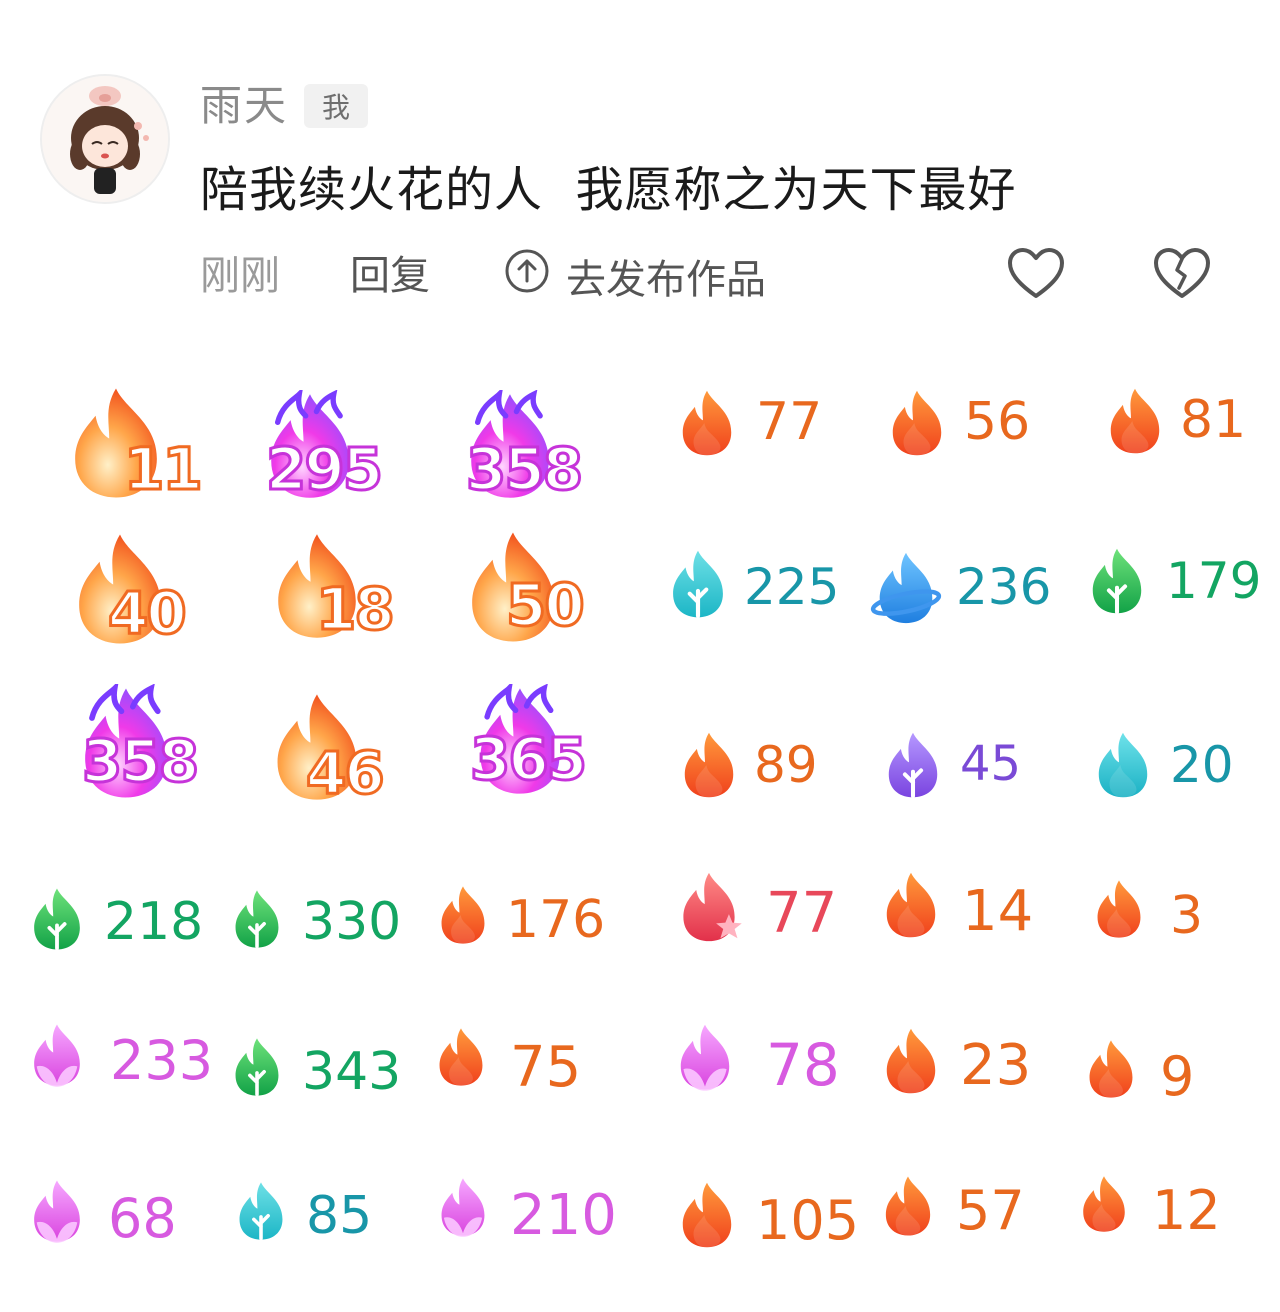 The width and height of the screenshot is (1280, 1312). Describe the element at coordinates (803, 1065) in the screenshot. I see `streak-count: 78` at that location.